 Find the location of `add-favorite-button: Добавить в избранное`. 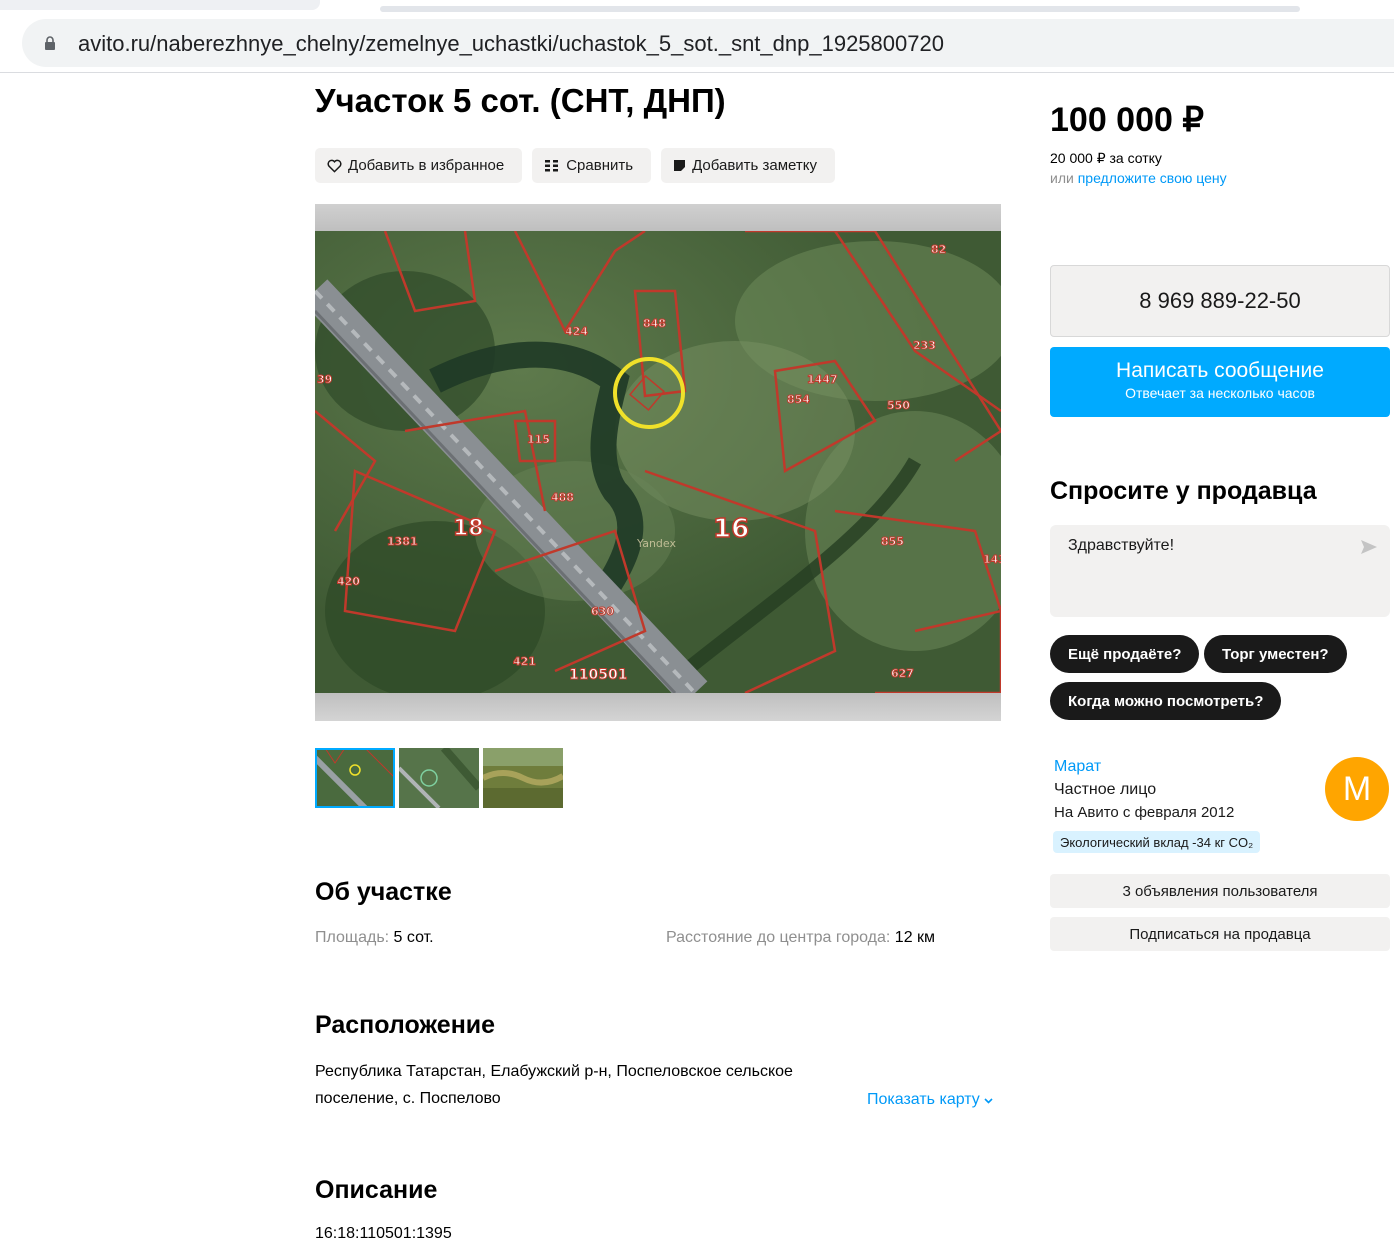

add-favorite-button: Добавить в избранное is located at coordinates (419, 165).